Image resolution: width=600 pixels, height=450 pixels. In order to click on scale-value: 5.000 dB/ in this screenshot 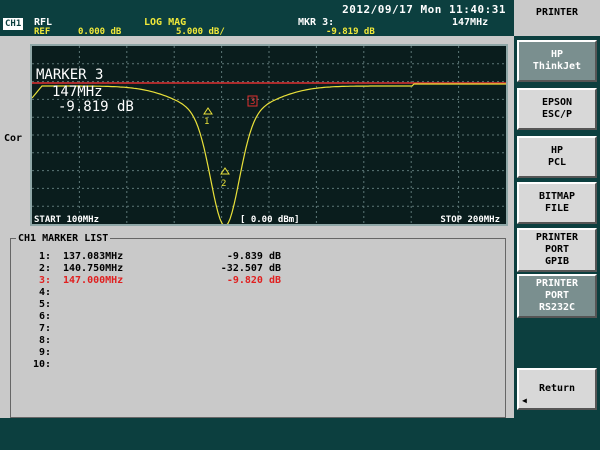, I will do `click(200, 32)`.